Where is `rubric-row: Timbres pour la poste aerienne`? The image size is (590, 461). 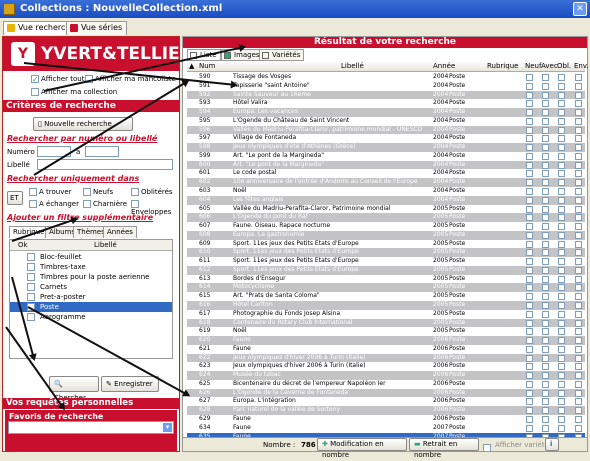
rubric-row: Timbres pour la poste aerienne is located at coordinates (91, 277).